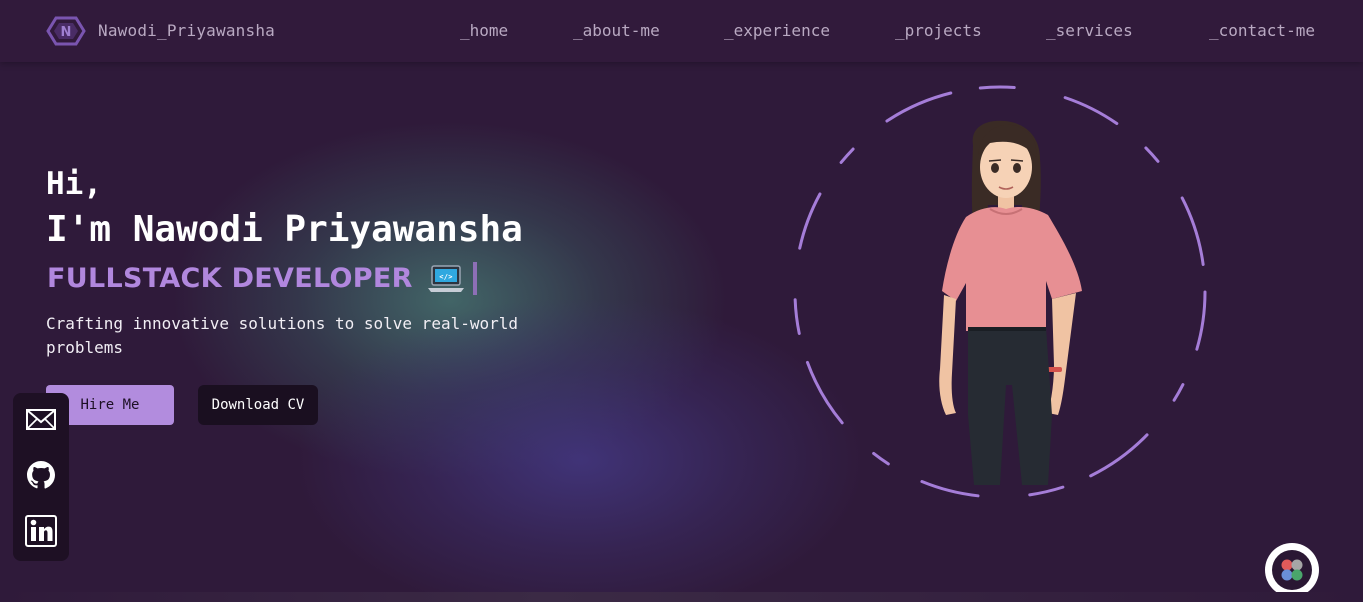  I want to click on four-petal-icon, so click(1292, 570).